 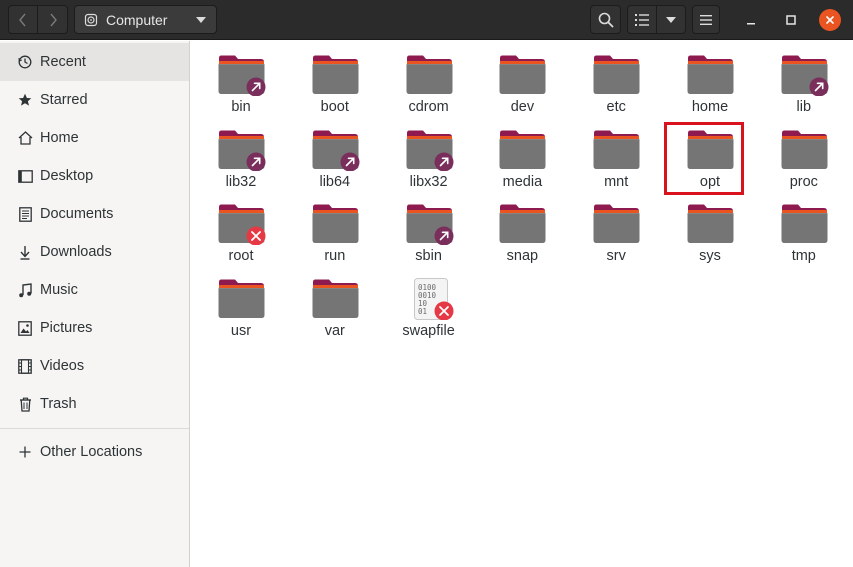 I want to click on file-item-media: media, so click(x=522, y=159).